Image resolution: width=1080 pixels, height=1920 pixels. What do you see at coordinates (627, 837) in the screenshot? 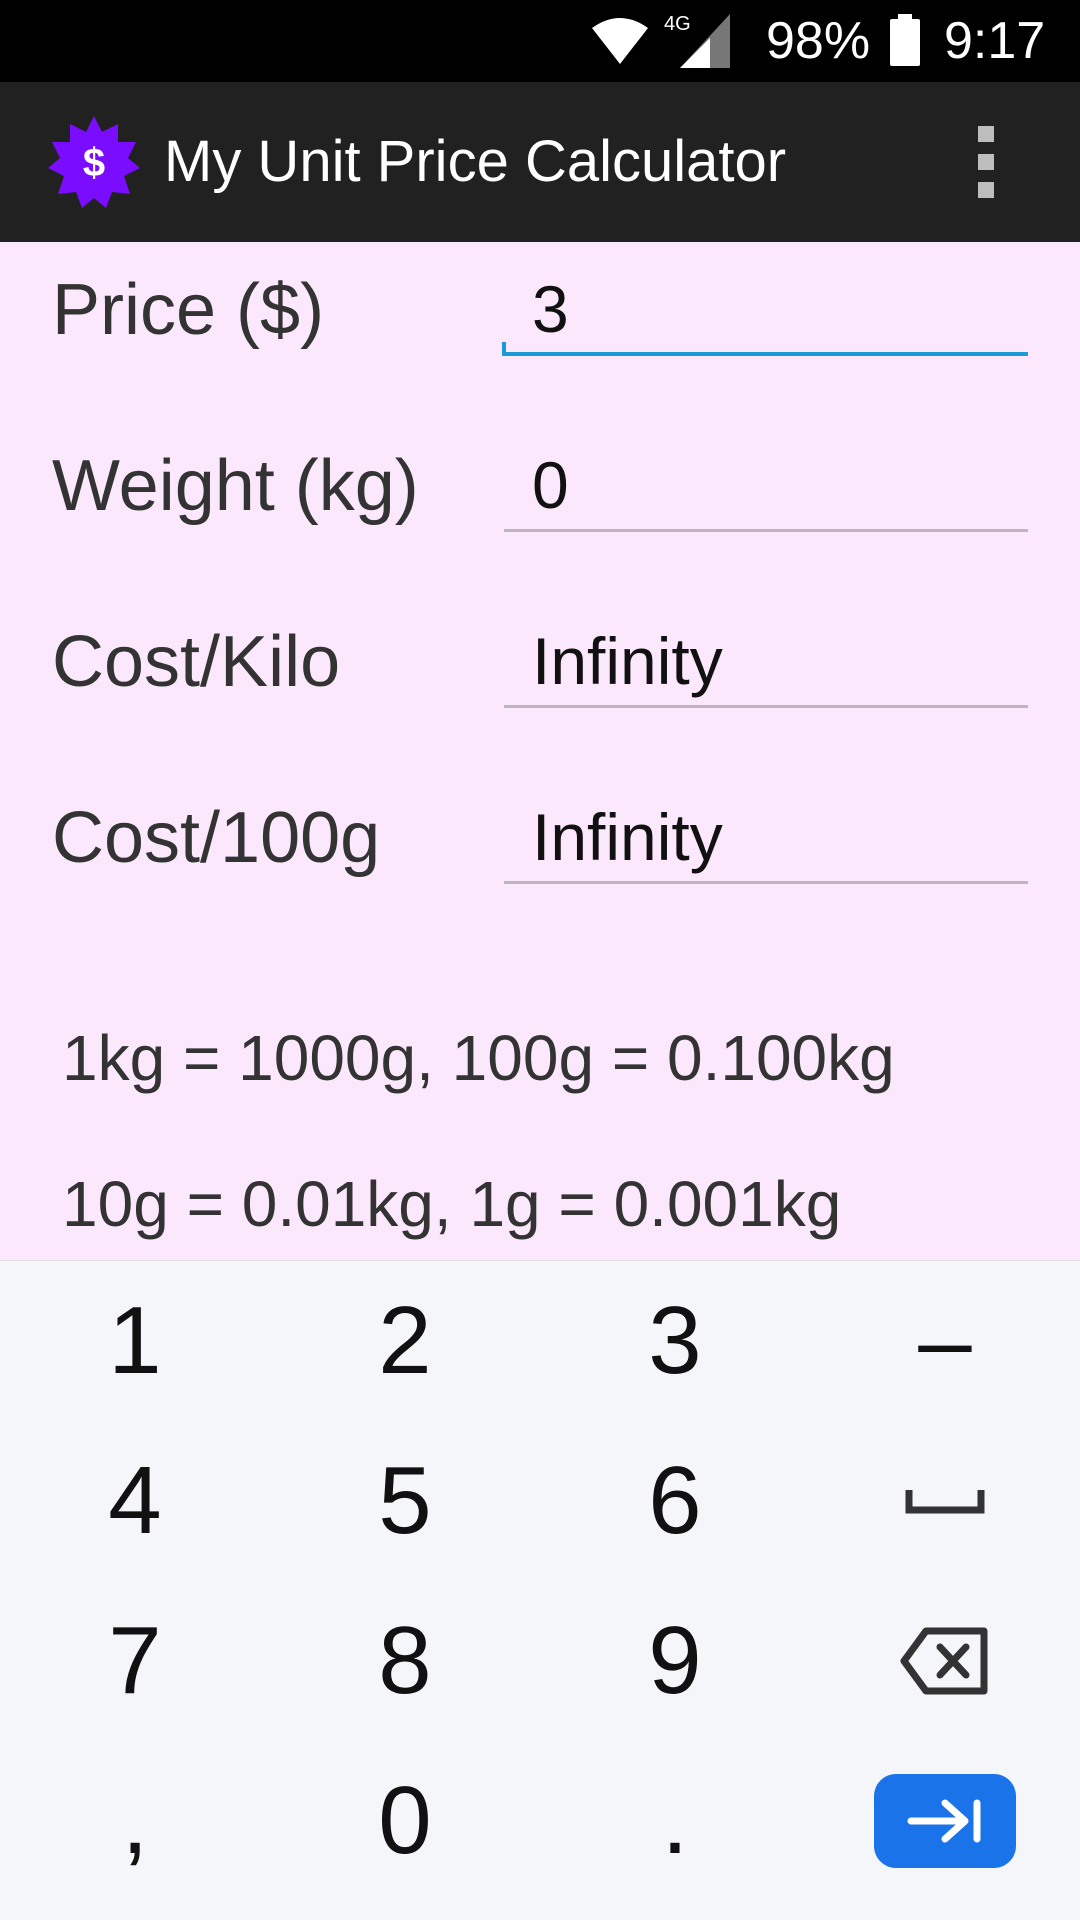
I see `cost-per-100g-value: Infinity` at bounding box center [627, 837].